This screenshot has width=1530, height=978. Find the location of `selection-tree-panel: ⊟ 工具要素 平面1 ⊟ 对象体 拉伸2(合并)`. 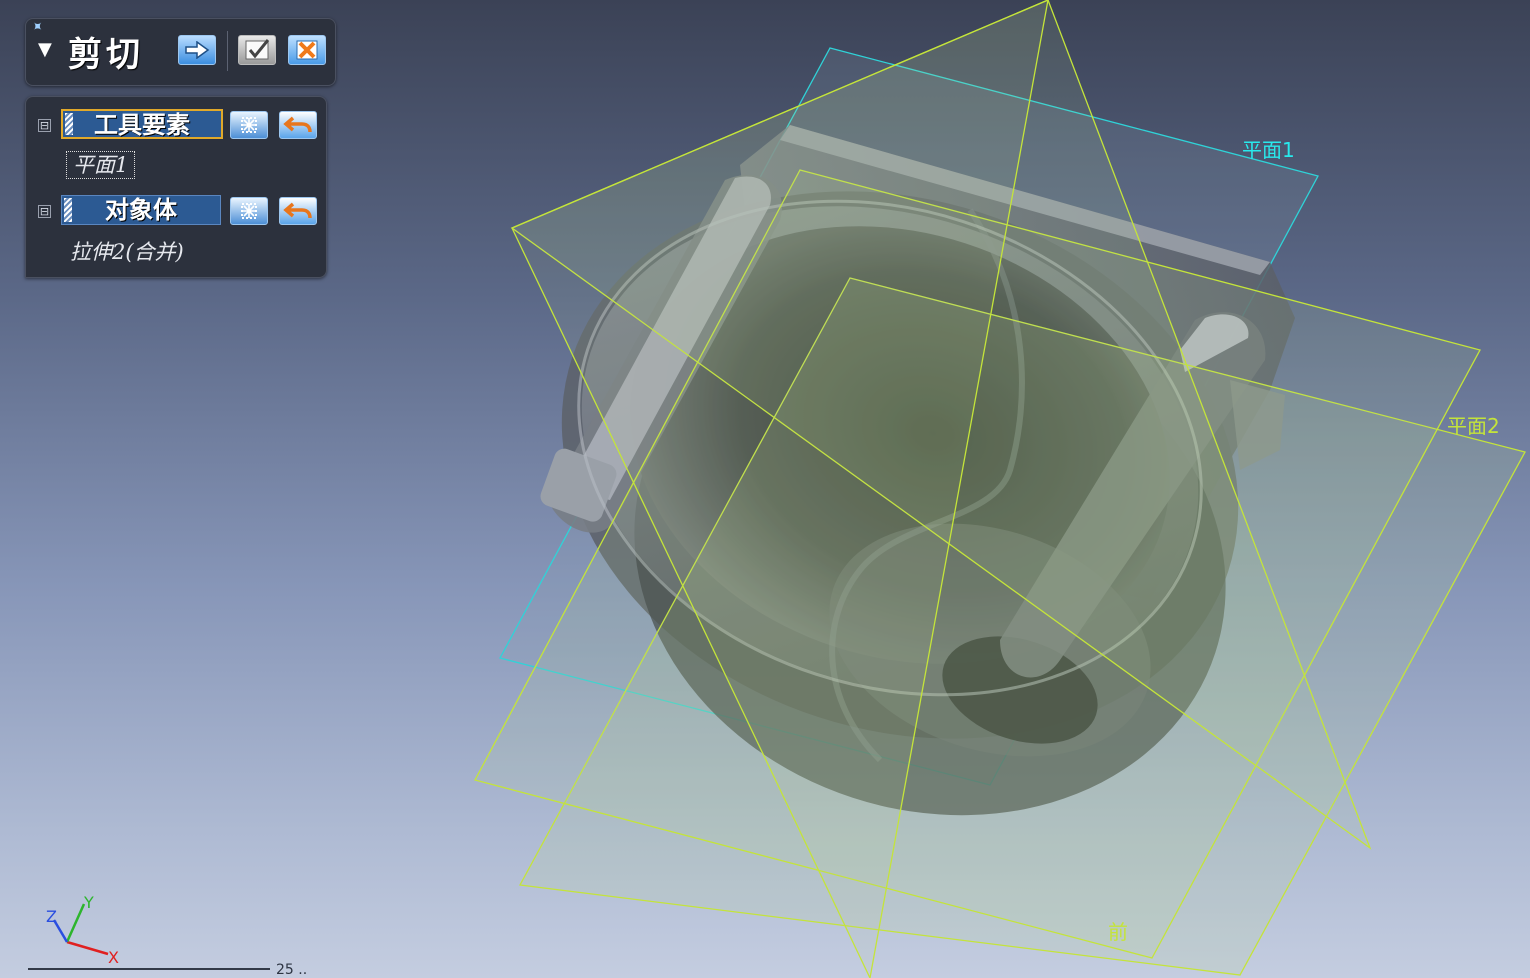

selection-tree-panel: ⊟ 工具要素 平面1 ⊟ 对象体 拉伸2(合并) is located at coordinates (176, 187).